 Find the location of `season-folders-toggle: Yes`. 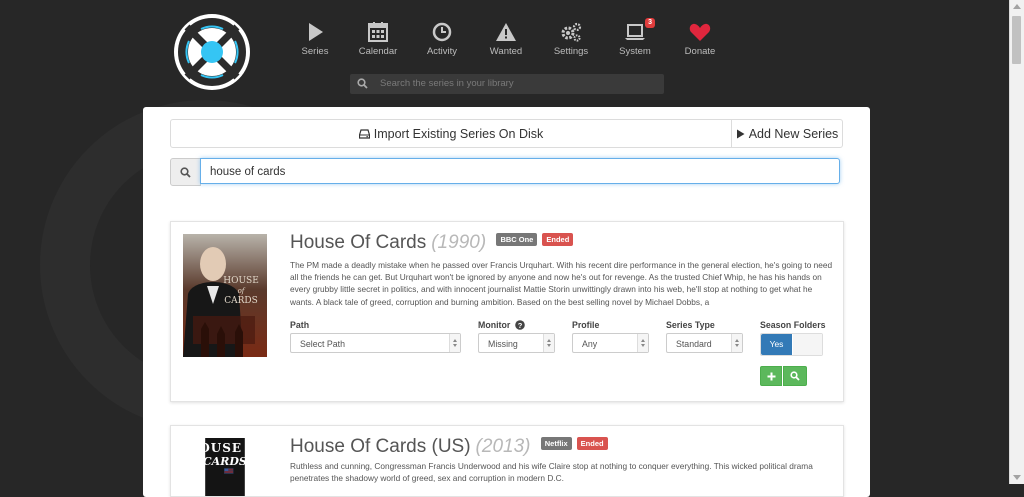

season-folders-toggle: Yes is located at coordinates (791, 344).